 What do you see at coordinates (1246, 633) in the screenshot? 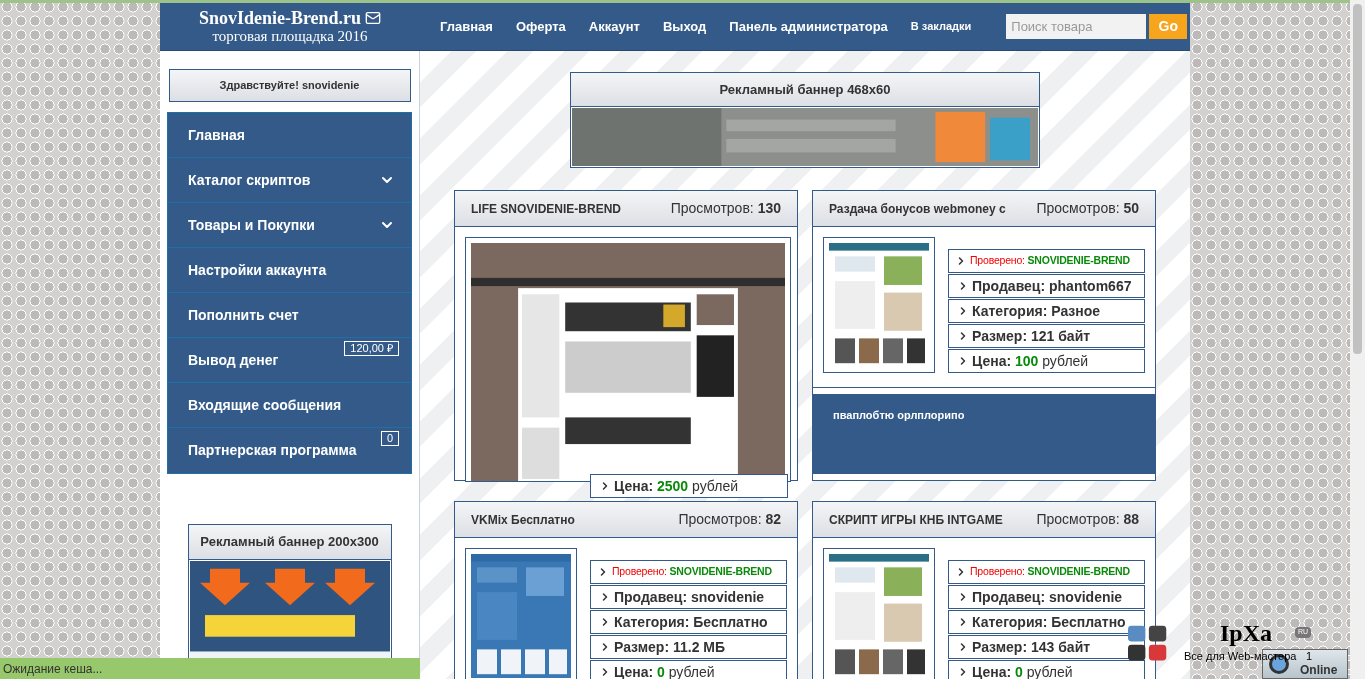
I see `widget-logo: IpXa` at bounding box center [1246, 633].